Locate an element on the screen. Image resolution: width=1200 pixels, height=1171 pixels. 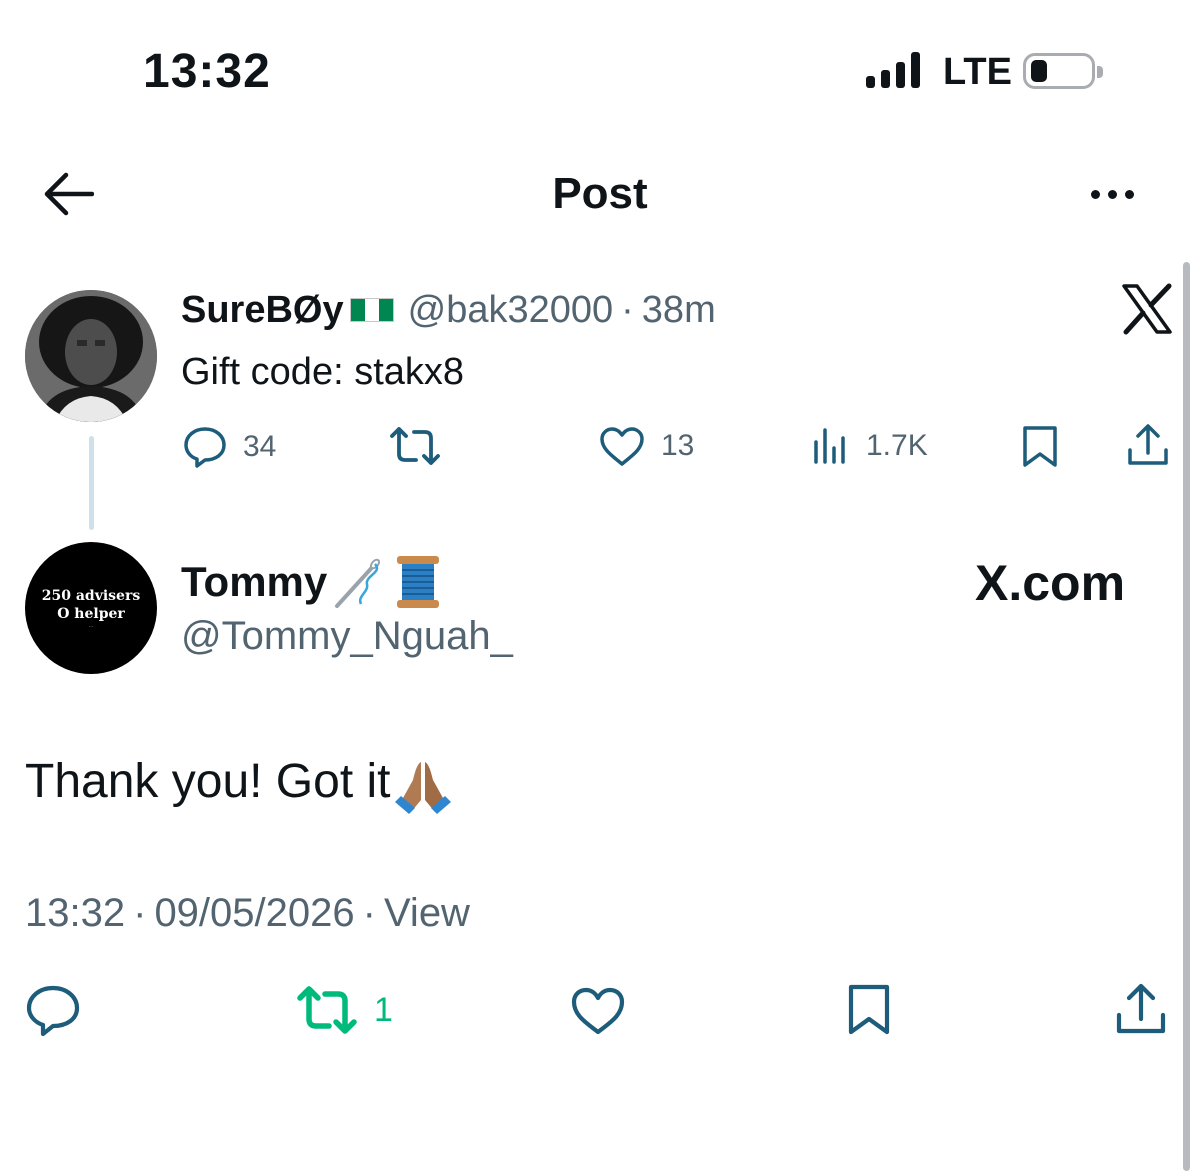
post-text-row: Thank you! Got it is located at coordinates (240, 783).